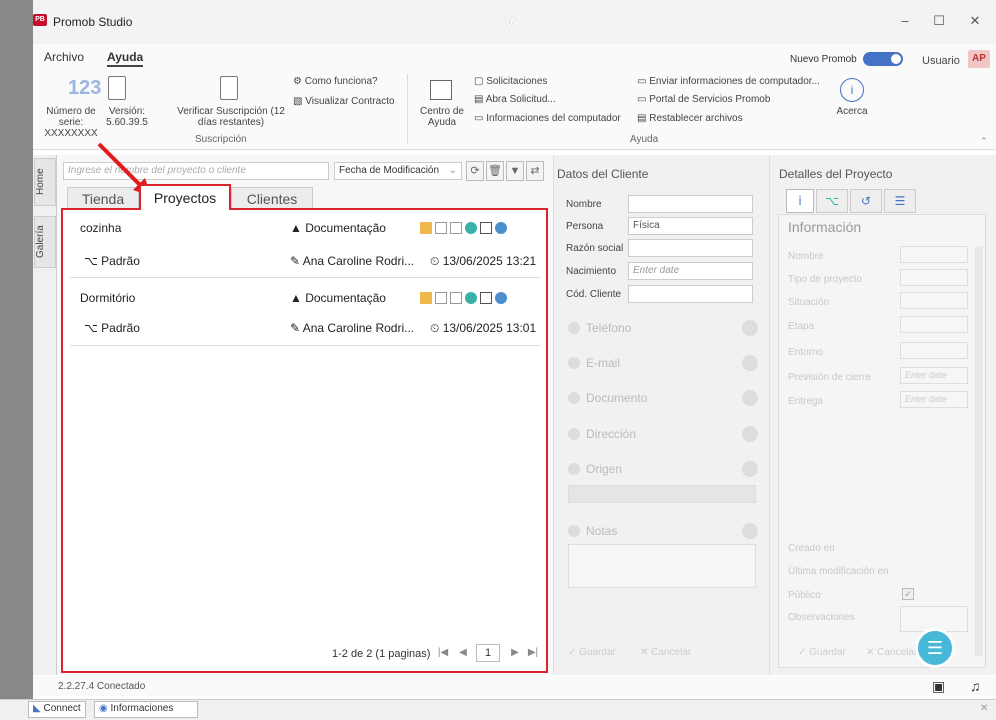 The image size is (996, 720). I want to click on prev-page-icon: ◀, so click(463, 654).